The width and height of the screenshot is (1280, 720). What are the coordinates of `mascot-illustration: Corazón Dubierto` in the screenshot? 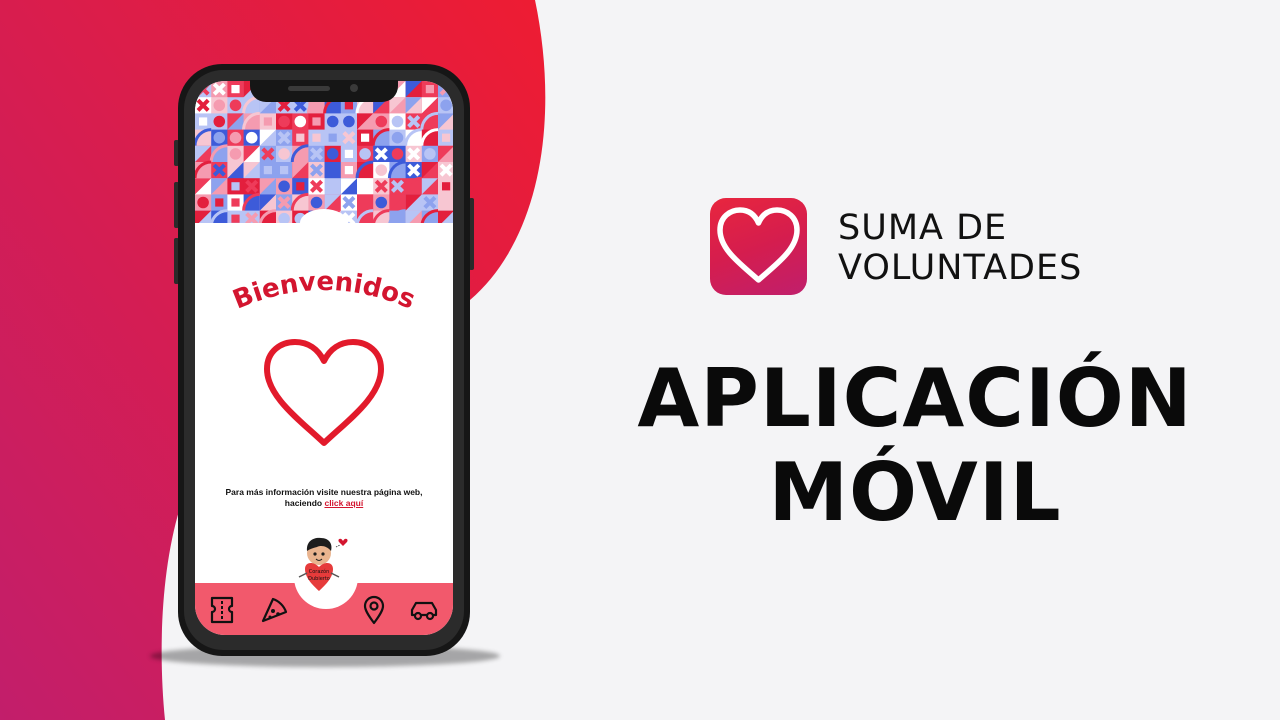 It's located at (326, 573).